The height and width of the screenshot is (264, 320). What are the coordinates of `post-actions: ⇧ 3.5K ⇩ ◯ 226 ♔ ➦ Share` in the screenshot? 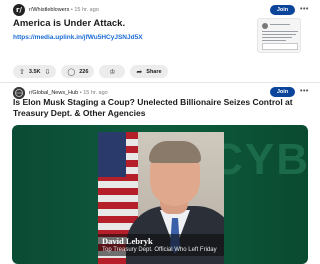 It's located at (90, 71).